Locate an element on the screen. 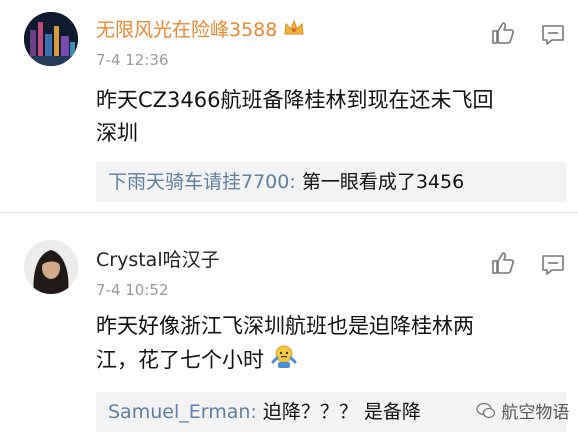 Image resolution: width=578 pixels, height=437 pixels. username: 无限风光在险峰3588 is located at coordinates (200, 30).